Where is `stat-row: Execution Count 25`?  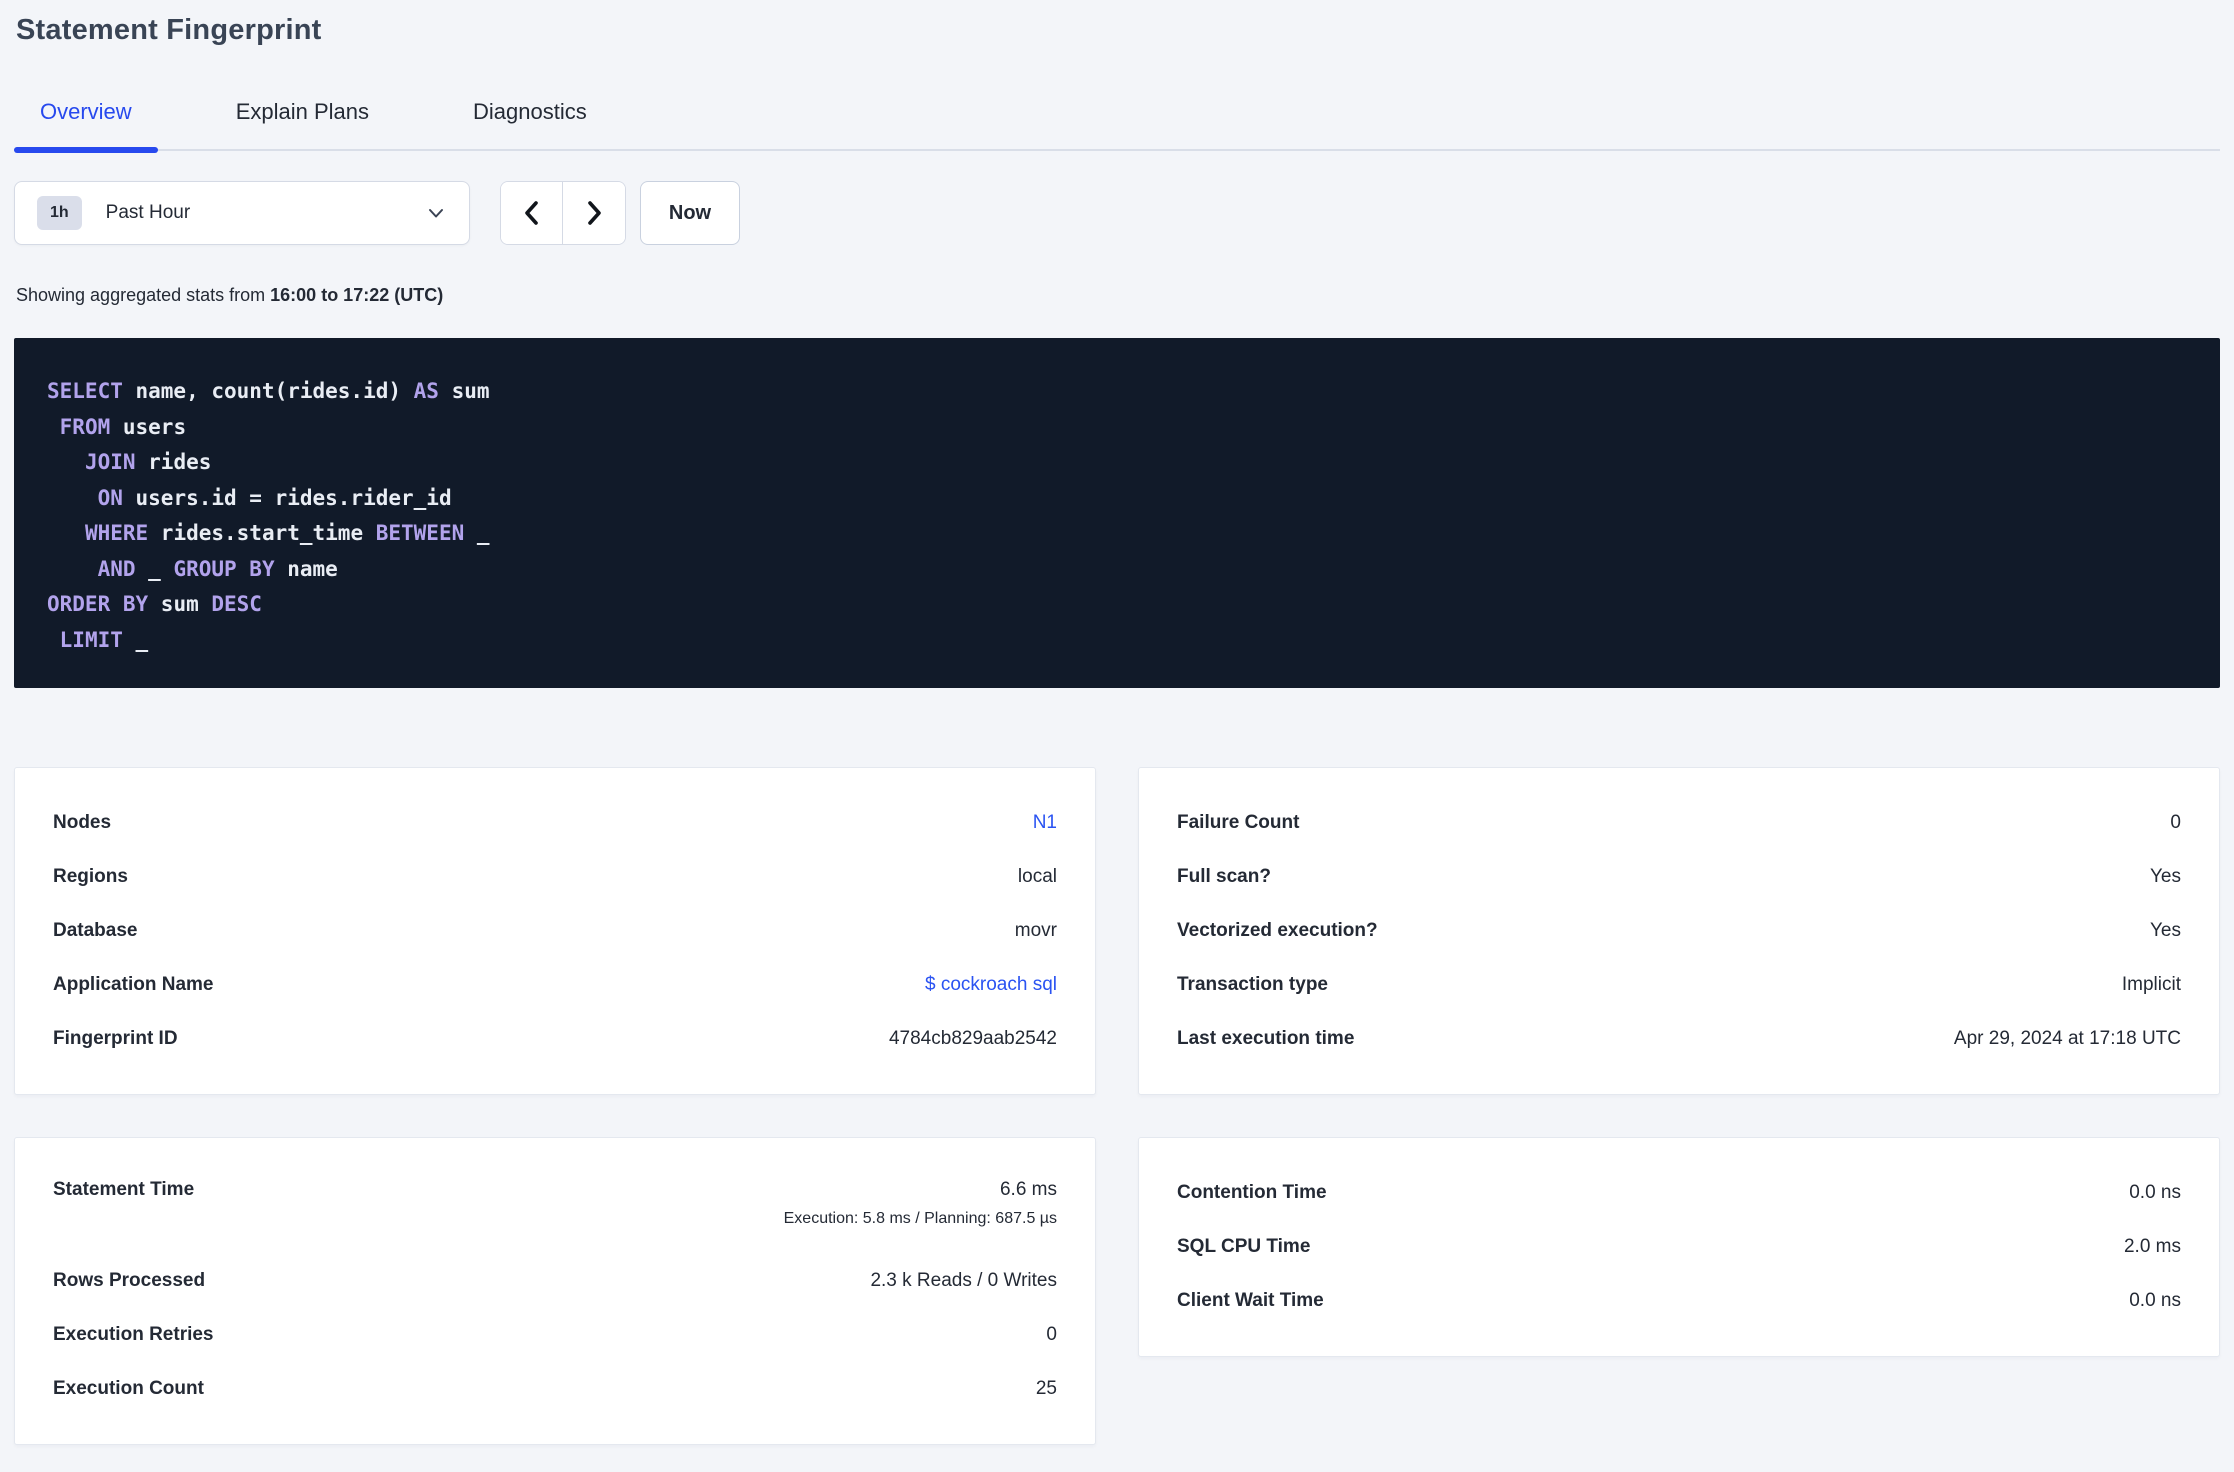
stat-row: Execution Count 25 is located at coordinates (555, 1389).